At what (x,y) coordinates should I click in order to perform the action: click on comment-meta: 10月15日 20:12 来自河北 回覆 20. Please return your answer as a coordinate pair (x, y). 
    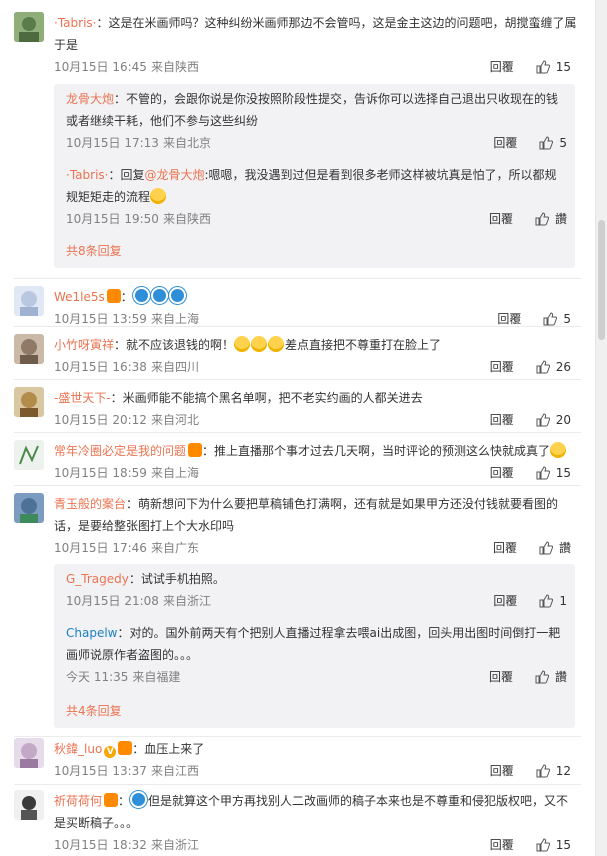
    Looking at the image, I should click on (316, 420).